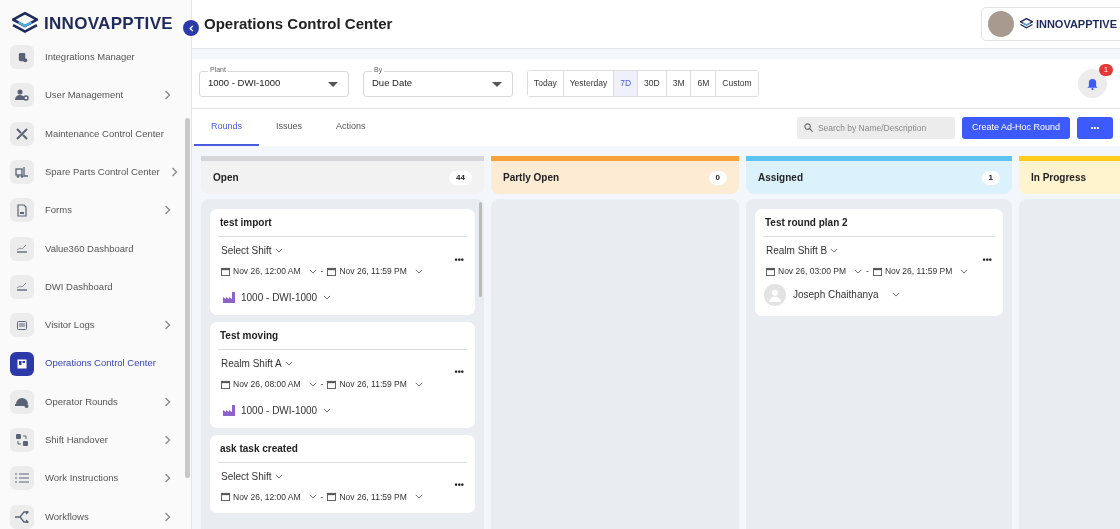 Image resolution: width=1120 pixels, height=529 pixels. What do you see at coordinates (460, 177) in the screenshot?
I see `column-count: 44` at bounding box center [460, 177].